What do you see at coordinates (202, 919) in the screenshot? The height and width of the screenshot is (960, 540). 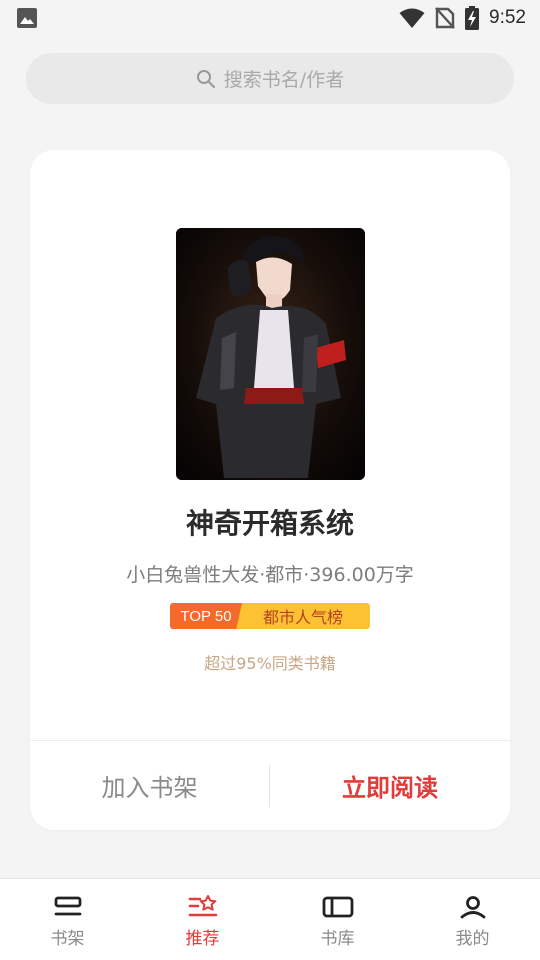 I see `nav-item-recommend: 推荐` at bounding box center [202, 919].